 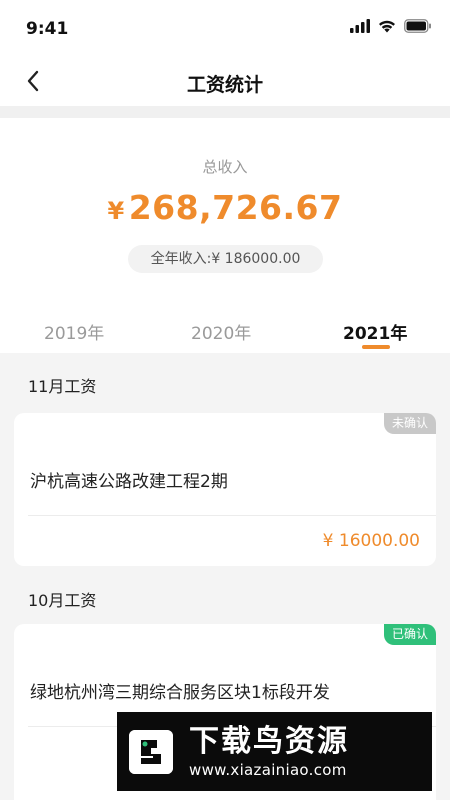 I want to click on status-badge-confirmed: 已确认, so click(x=409, y=634).